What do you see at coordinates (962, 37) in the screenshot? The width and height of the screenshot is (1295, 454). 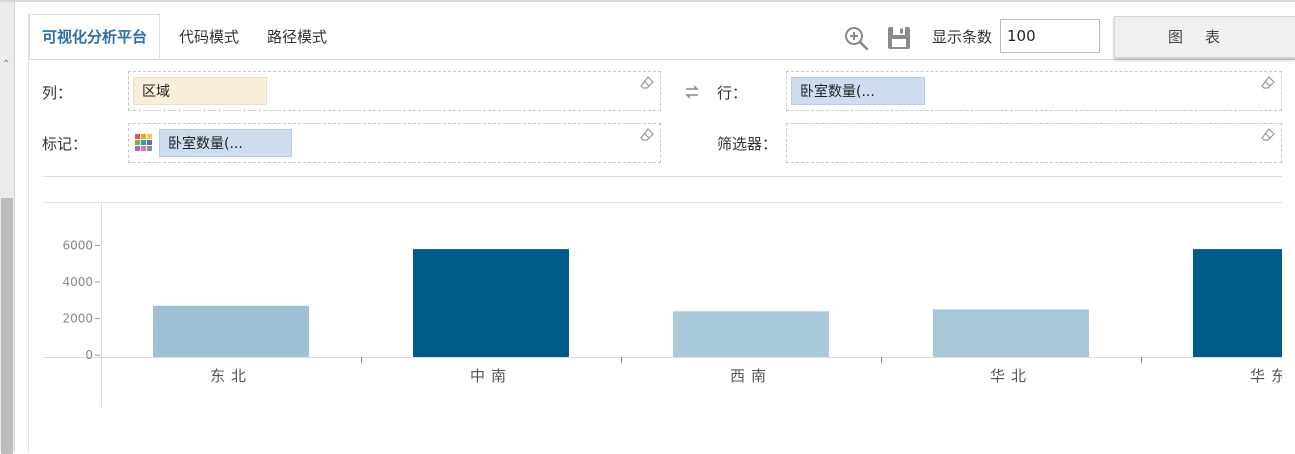 I see `row-limit-label: 显示条数` at bounding box center [962, 37].